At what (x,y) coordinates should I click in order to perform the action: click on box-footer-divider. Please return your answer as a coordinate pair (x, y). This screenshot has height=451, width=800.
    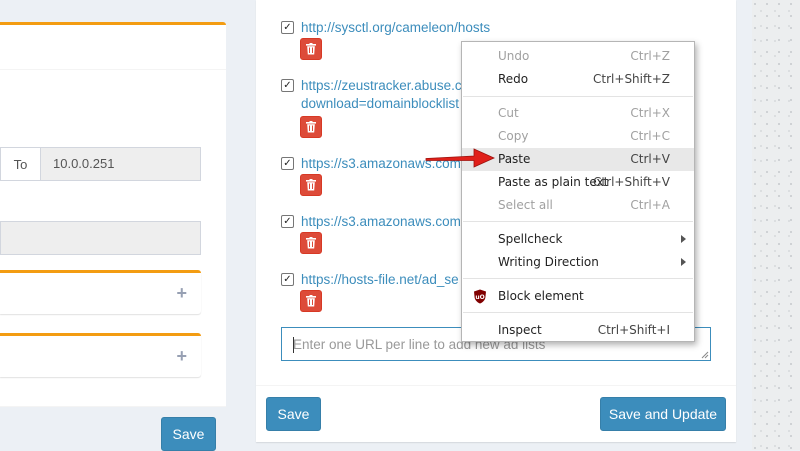
    Looking at the image, I should click on (113, 406).